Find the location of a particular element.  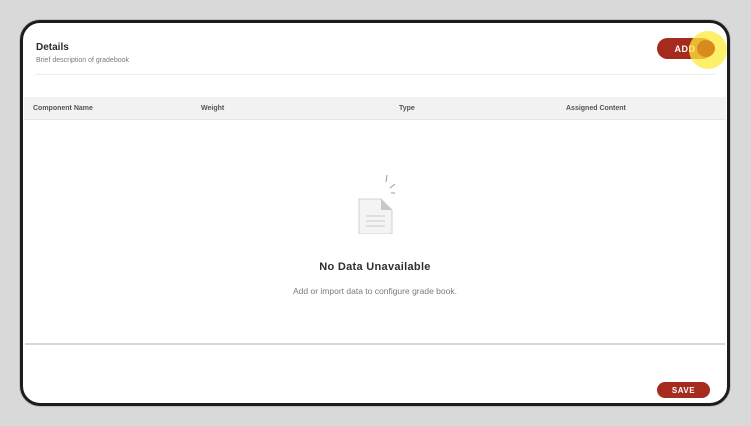

details-title: Details is located at coordinates (52, 47).